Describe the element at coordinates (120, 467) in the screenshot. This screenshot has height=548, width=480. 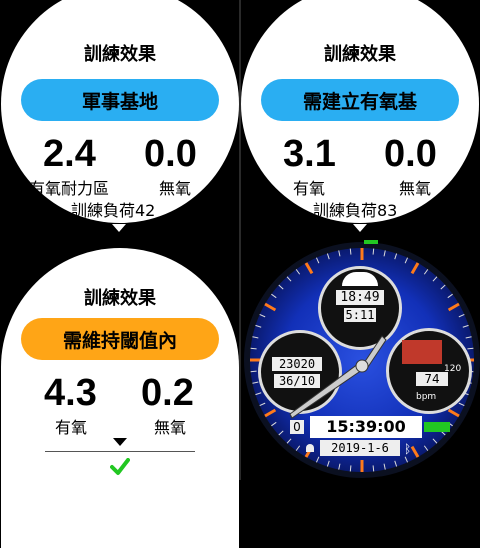
I see `check-icon` at that location.